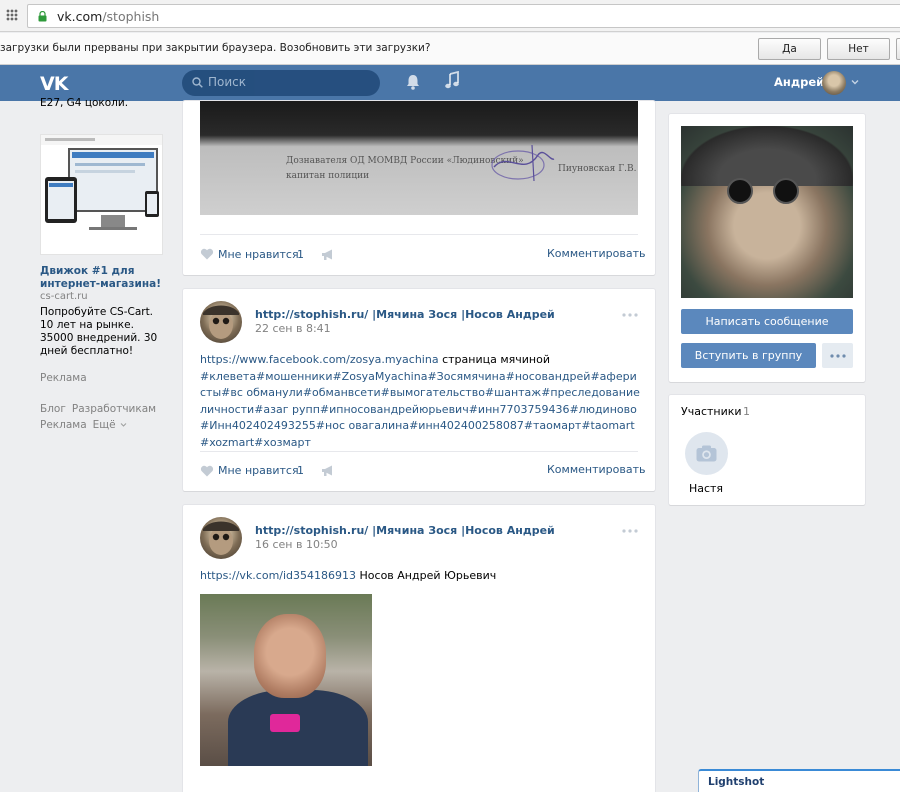 The height and width of the screenshot is (792, 900). I want to click on resume-yes-button: Да, so click(789, 49).